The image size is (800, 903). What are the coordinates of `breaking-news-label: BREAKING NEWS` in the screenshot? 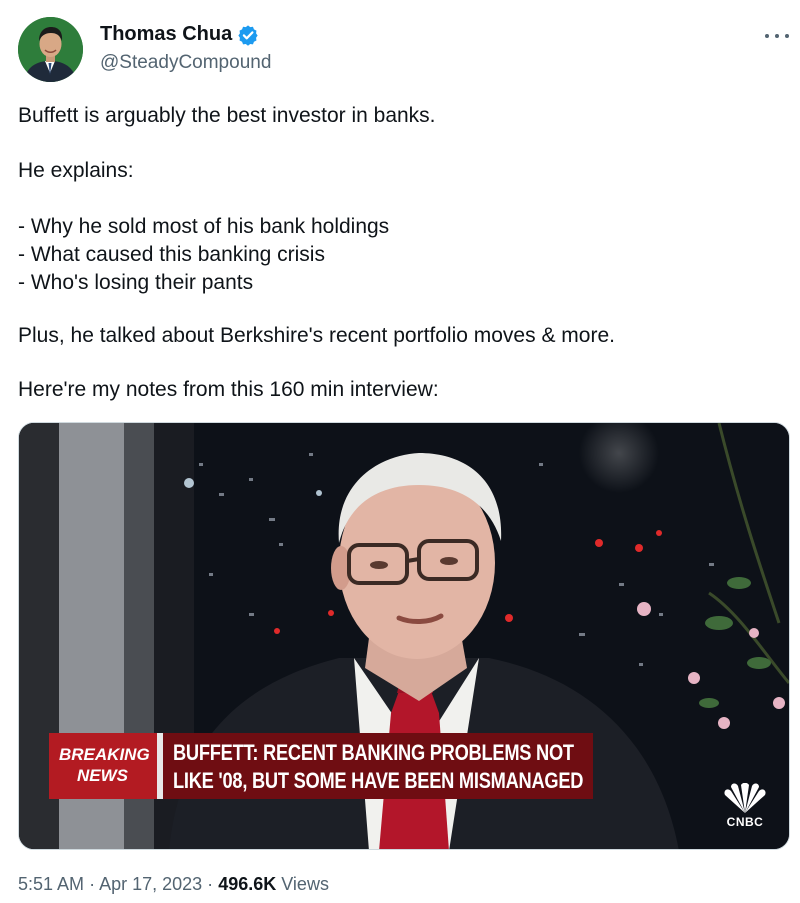 It's located at (103, 766).